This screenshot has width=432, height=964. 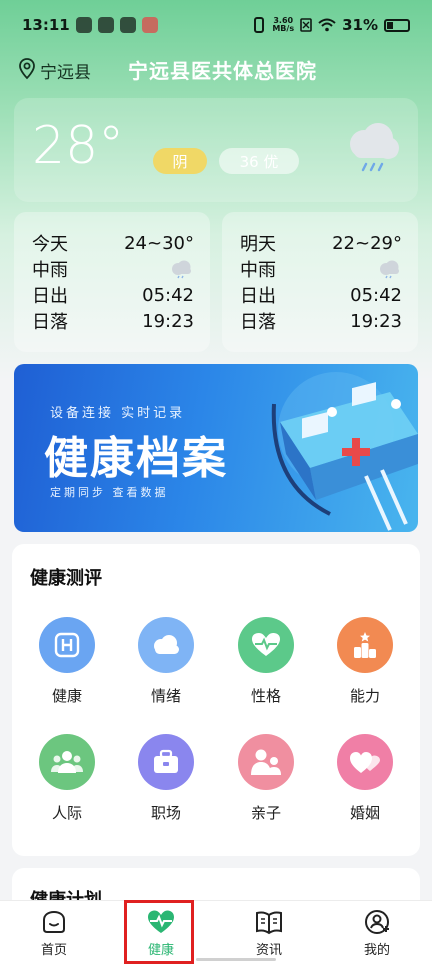 What do you see at coordinates (166, 645) in the screenshot?
I see `cloud-icon` at bounding box center [166, 645].